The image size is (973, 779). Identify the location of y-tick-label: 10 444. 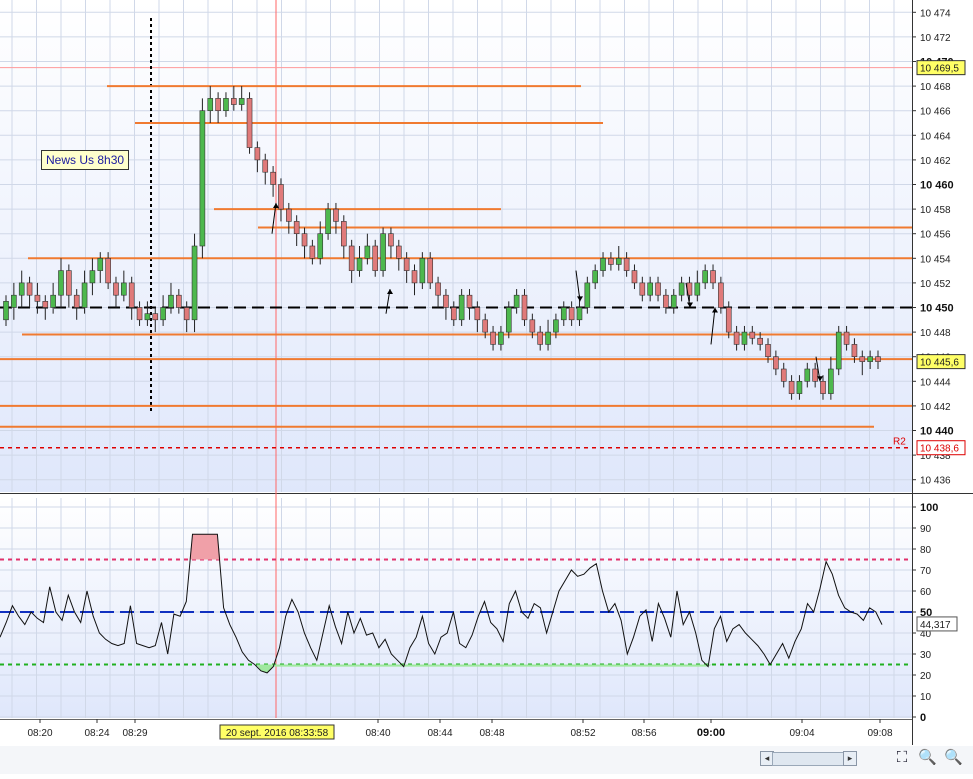
(935, 382).